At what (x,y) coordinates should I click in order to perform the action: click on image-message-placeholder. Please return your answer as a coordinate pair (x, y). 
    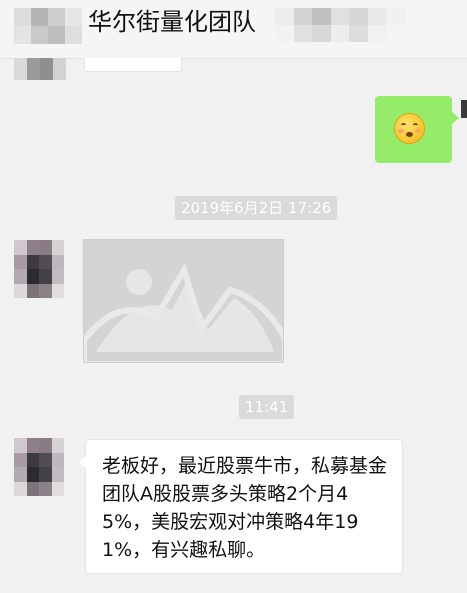
    Looking at the image, I should click on (183, 301).